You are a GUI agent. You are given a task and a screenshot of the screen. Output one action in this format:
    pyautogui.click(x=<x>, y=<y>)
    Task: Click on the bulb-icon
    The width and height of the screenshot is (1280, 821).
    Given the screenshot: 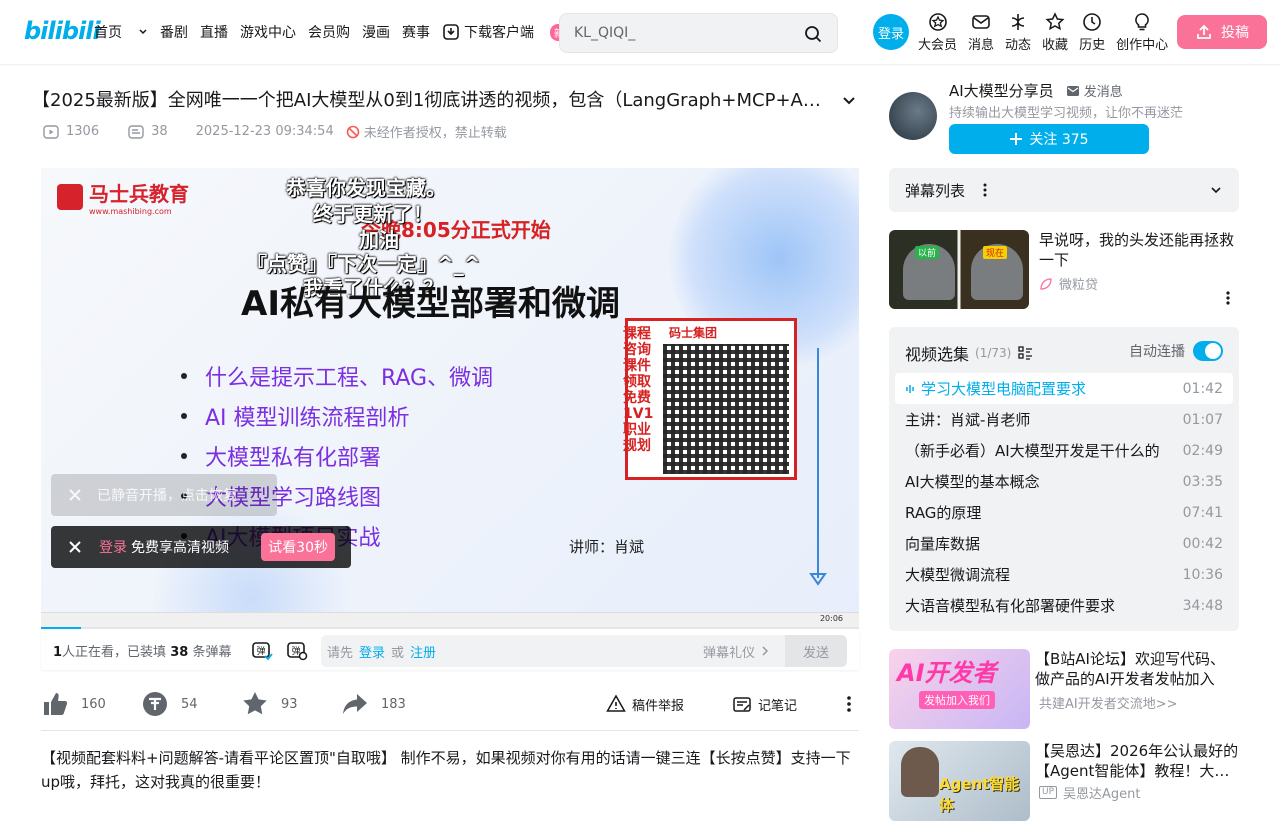 What is the action you would take?
    pyautogui.click(x=1142, y=22)
    